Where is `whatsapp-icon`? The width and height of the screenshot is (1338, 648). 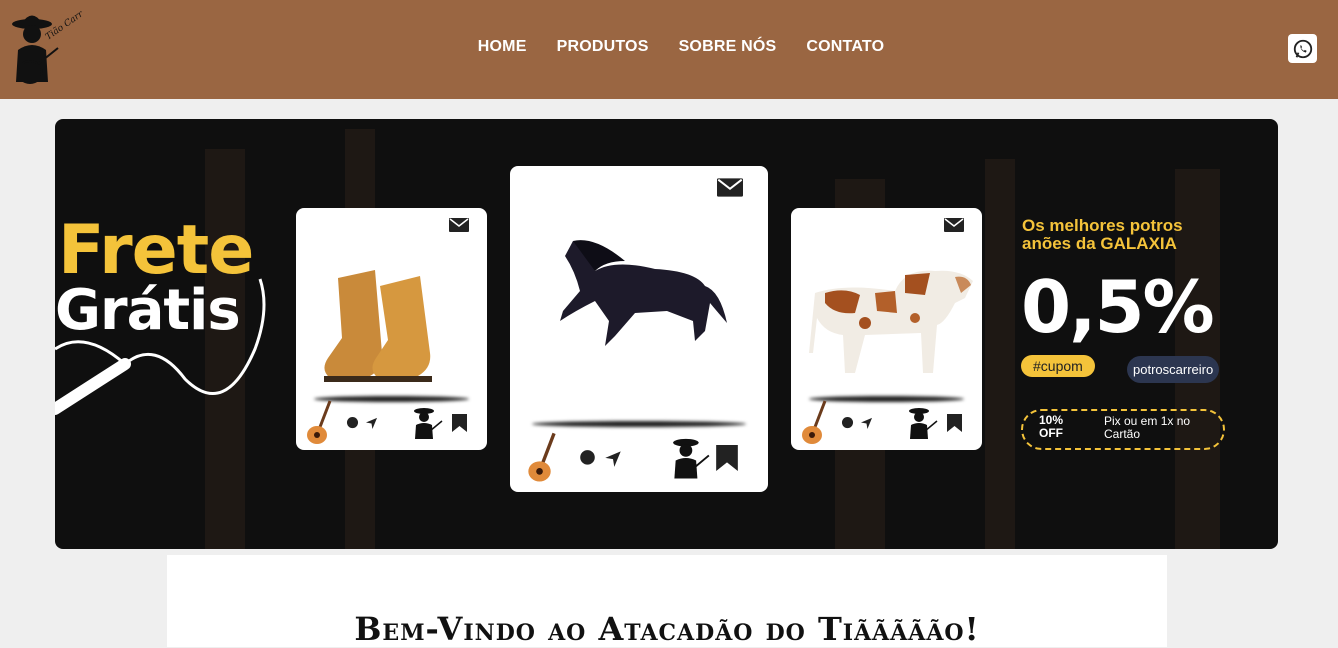 whatsapp-icon is located at coordinates (1302, 48).